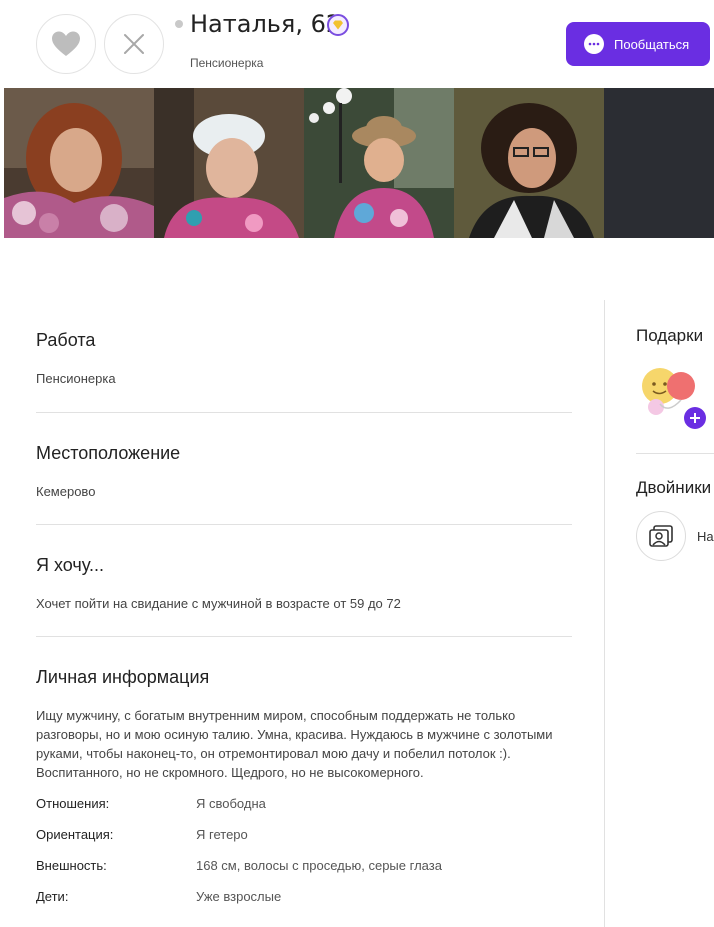  I want to click on balloons-icon, so click(674, 398).